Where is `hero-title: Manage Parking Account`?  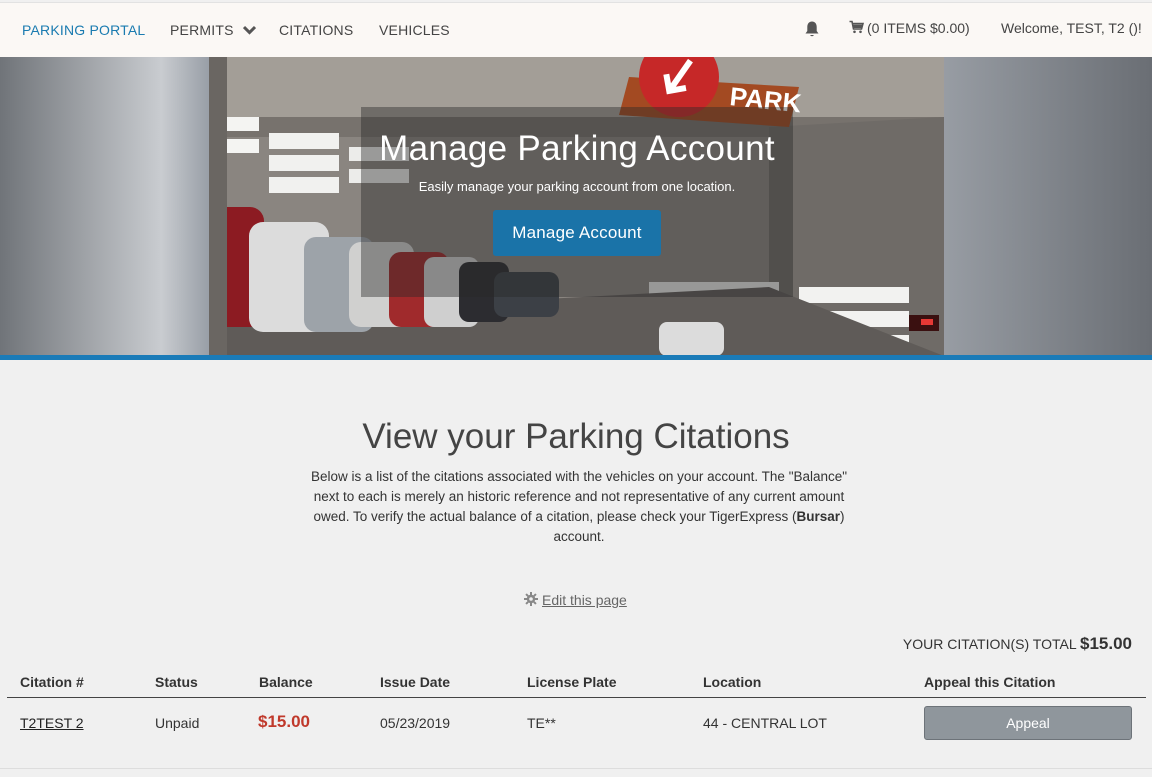
hero-title: Manage Parking Account is located at coordinates (577, 148).